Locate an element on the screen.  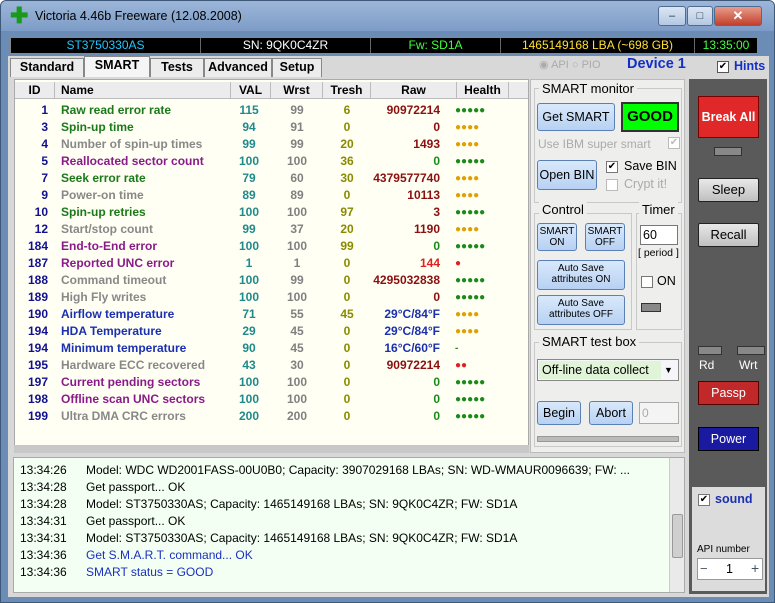
minimize-button: – is located at coordinates (672, 16).